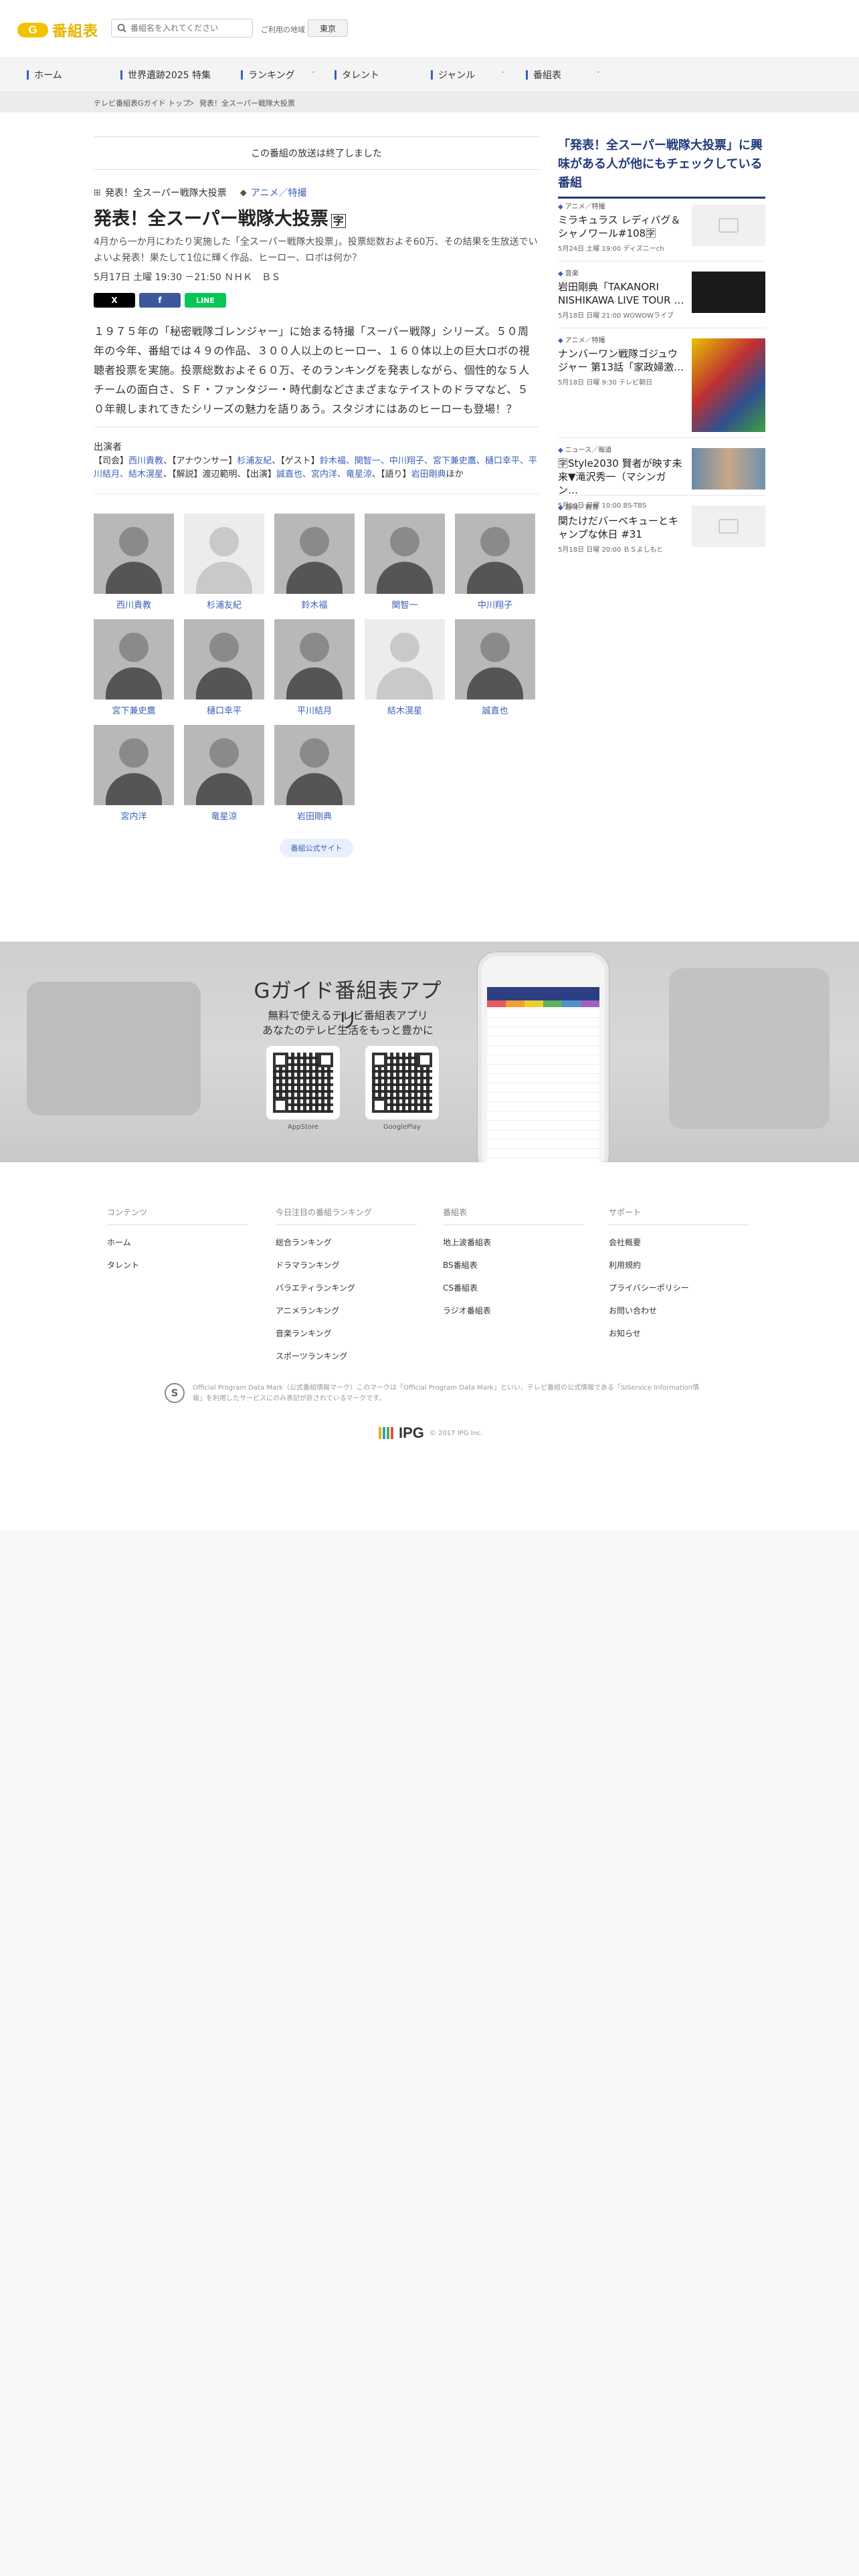 The image size is (859, 2576). What do you see at coordinates (679, 1288) in the screenshot?
I see `footer-link: プライバシーポリシー` at bounding box center [679, 1288].